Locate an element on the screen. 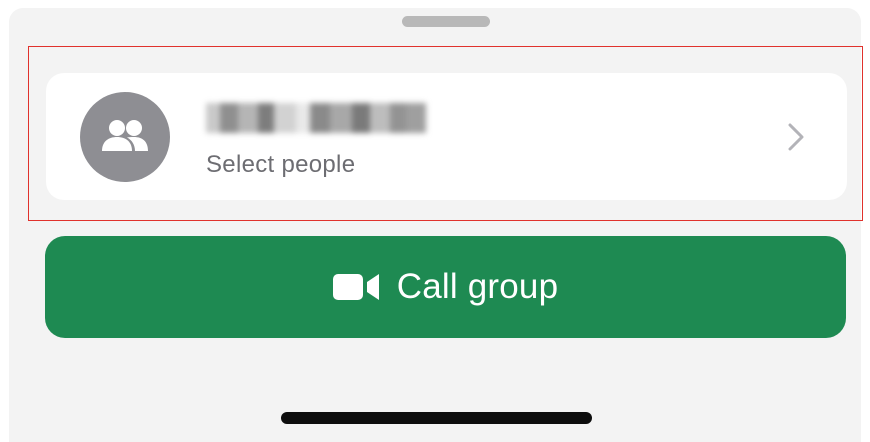 The image size is (870, 442). chevron-right-icon is located at coordinates (796, 137).